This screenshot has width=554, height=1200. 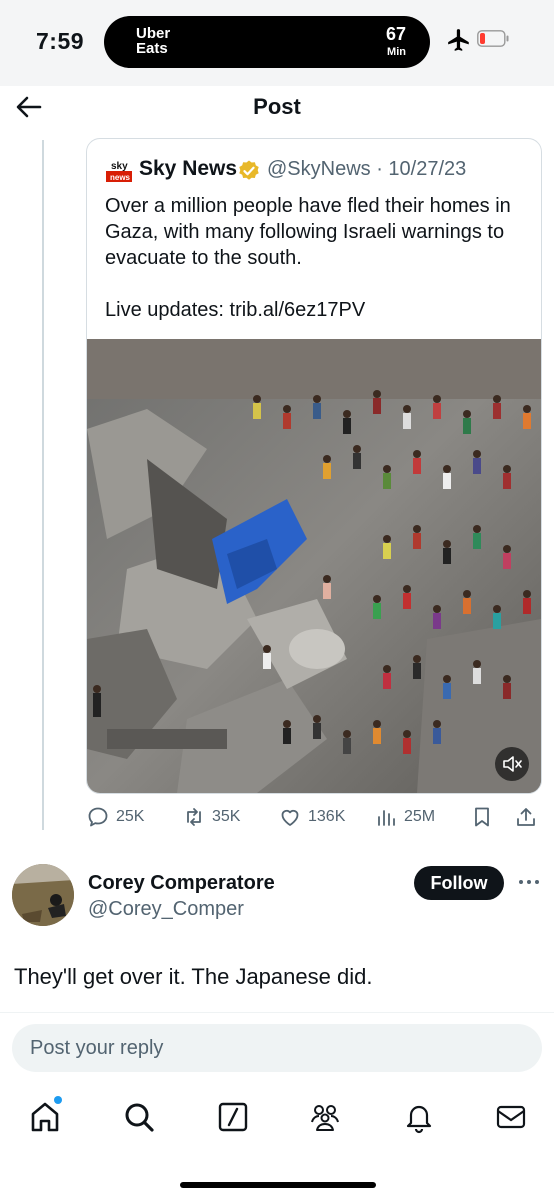 What do you see at coordinates (194, 817) in the screenshot?
I see `repost-icon` at bounding box center [194, 817].